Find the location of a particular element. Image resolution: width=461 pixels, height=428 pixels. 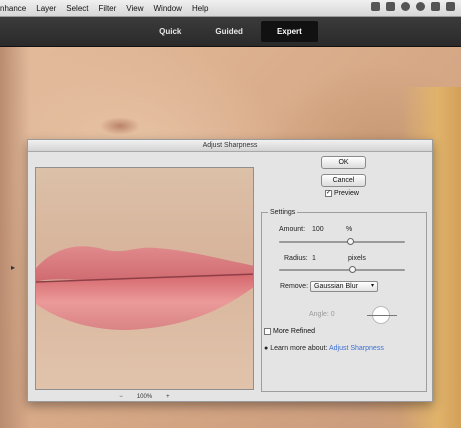

zoom-in-button: + is located at coordinates (168, 397).